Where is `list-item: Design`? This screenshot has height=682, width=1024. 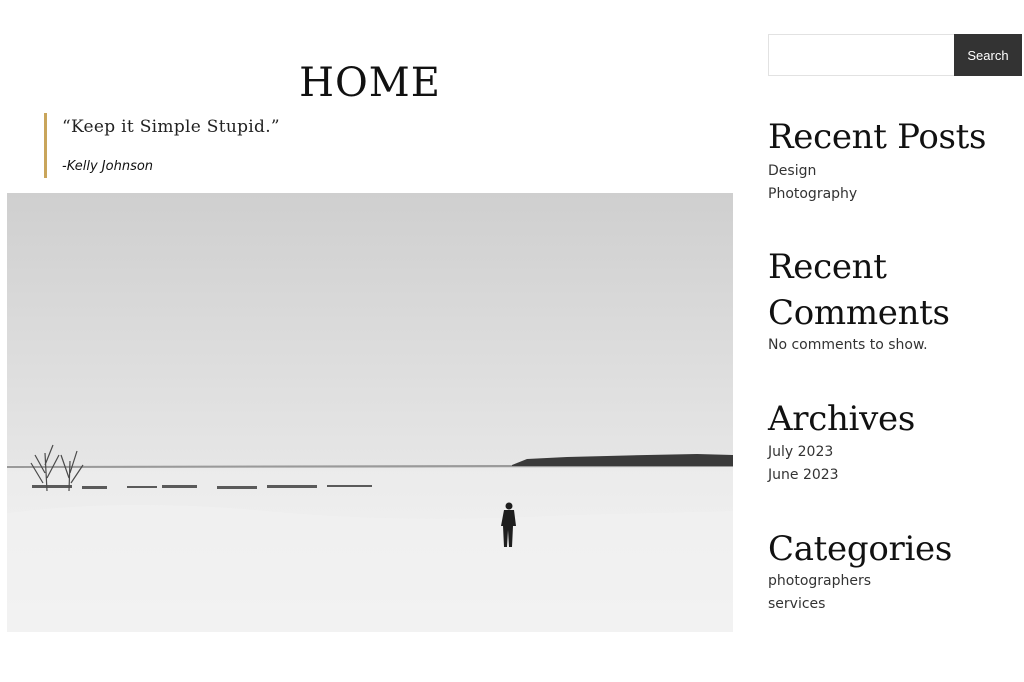 list-item: Design is located at coordinates (812, 171).